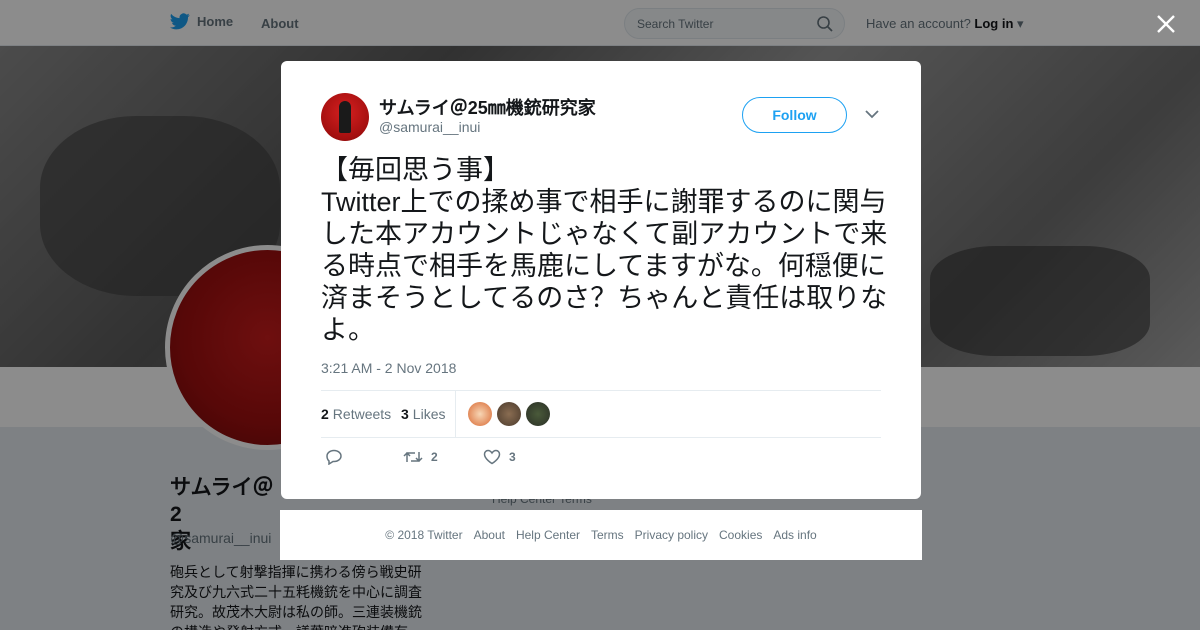 The width and height of the screenshot is (1200, 630). I want to click on retweet-icon, so click(413, 457).